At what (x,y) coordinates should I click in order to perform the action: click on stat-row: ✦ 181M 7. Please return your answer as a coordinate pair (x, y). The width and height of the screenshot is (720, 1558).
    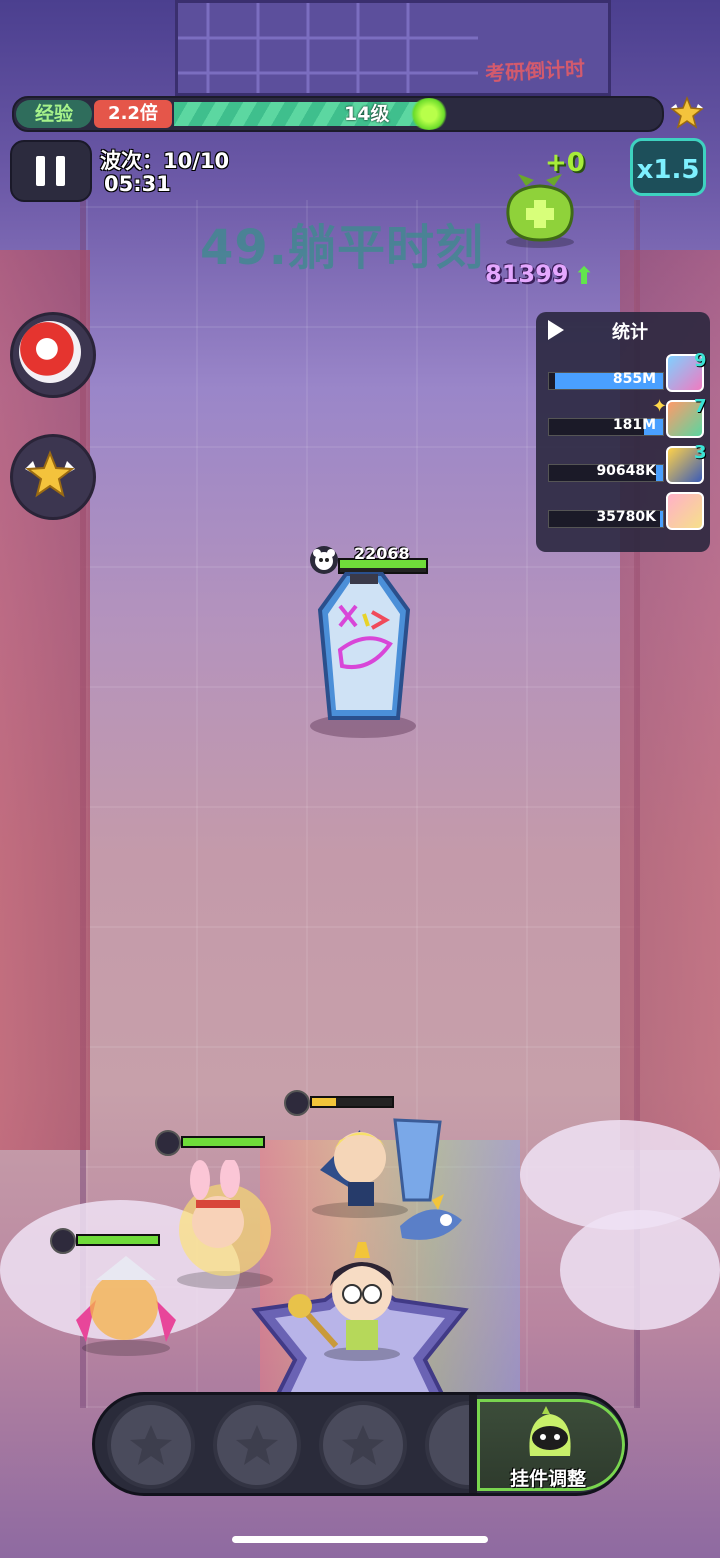
    Looking at the image, I should click on (628, 420).